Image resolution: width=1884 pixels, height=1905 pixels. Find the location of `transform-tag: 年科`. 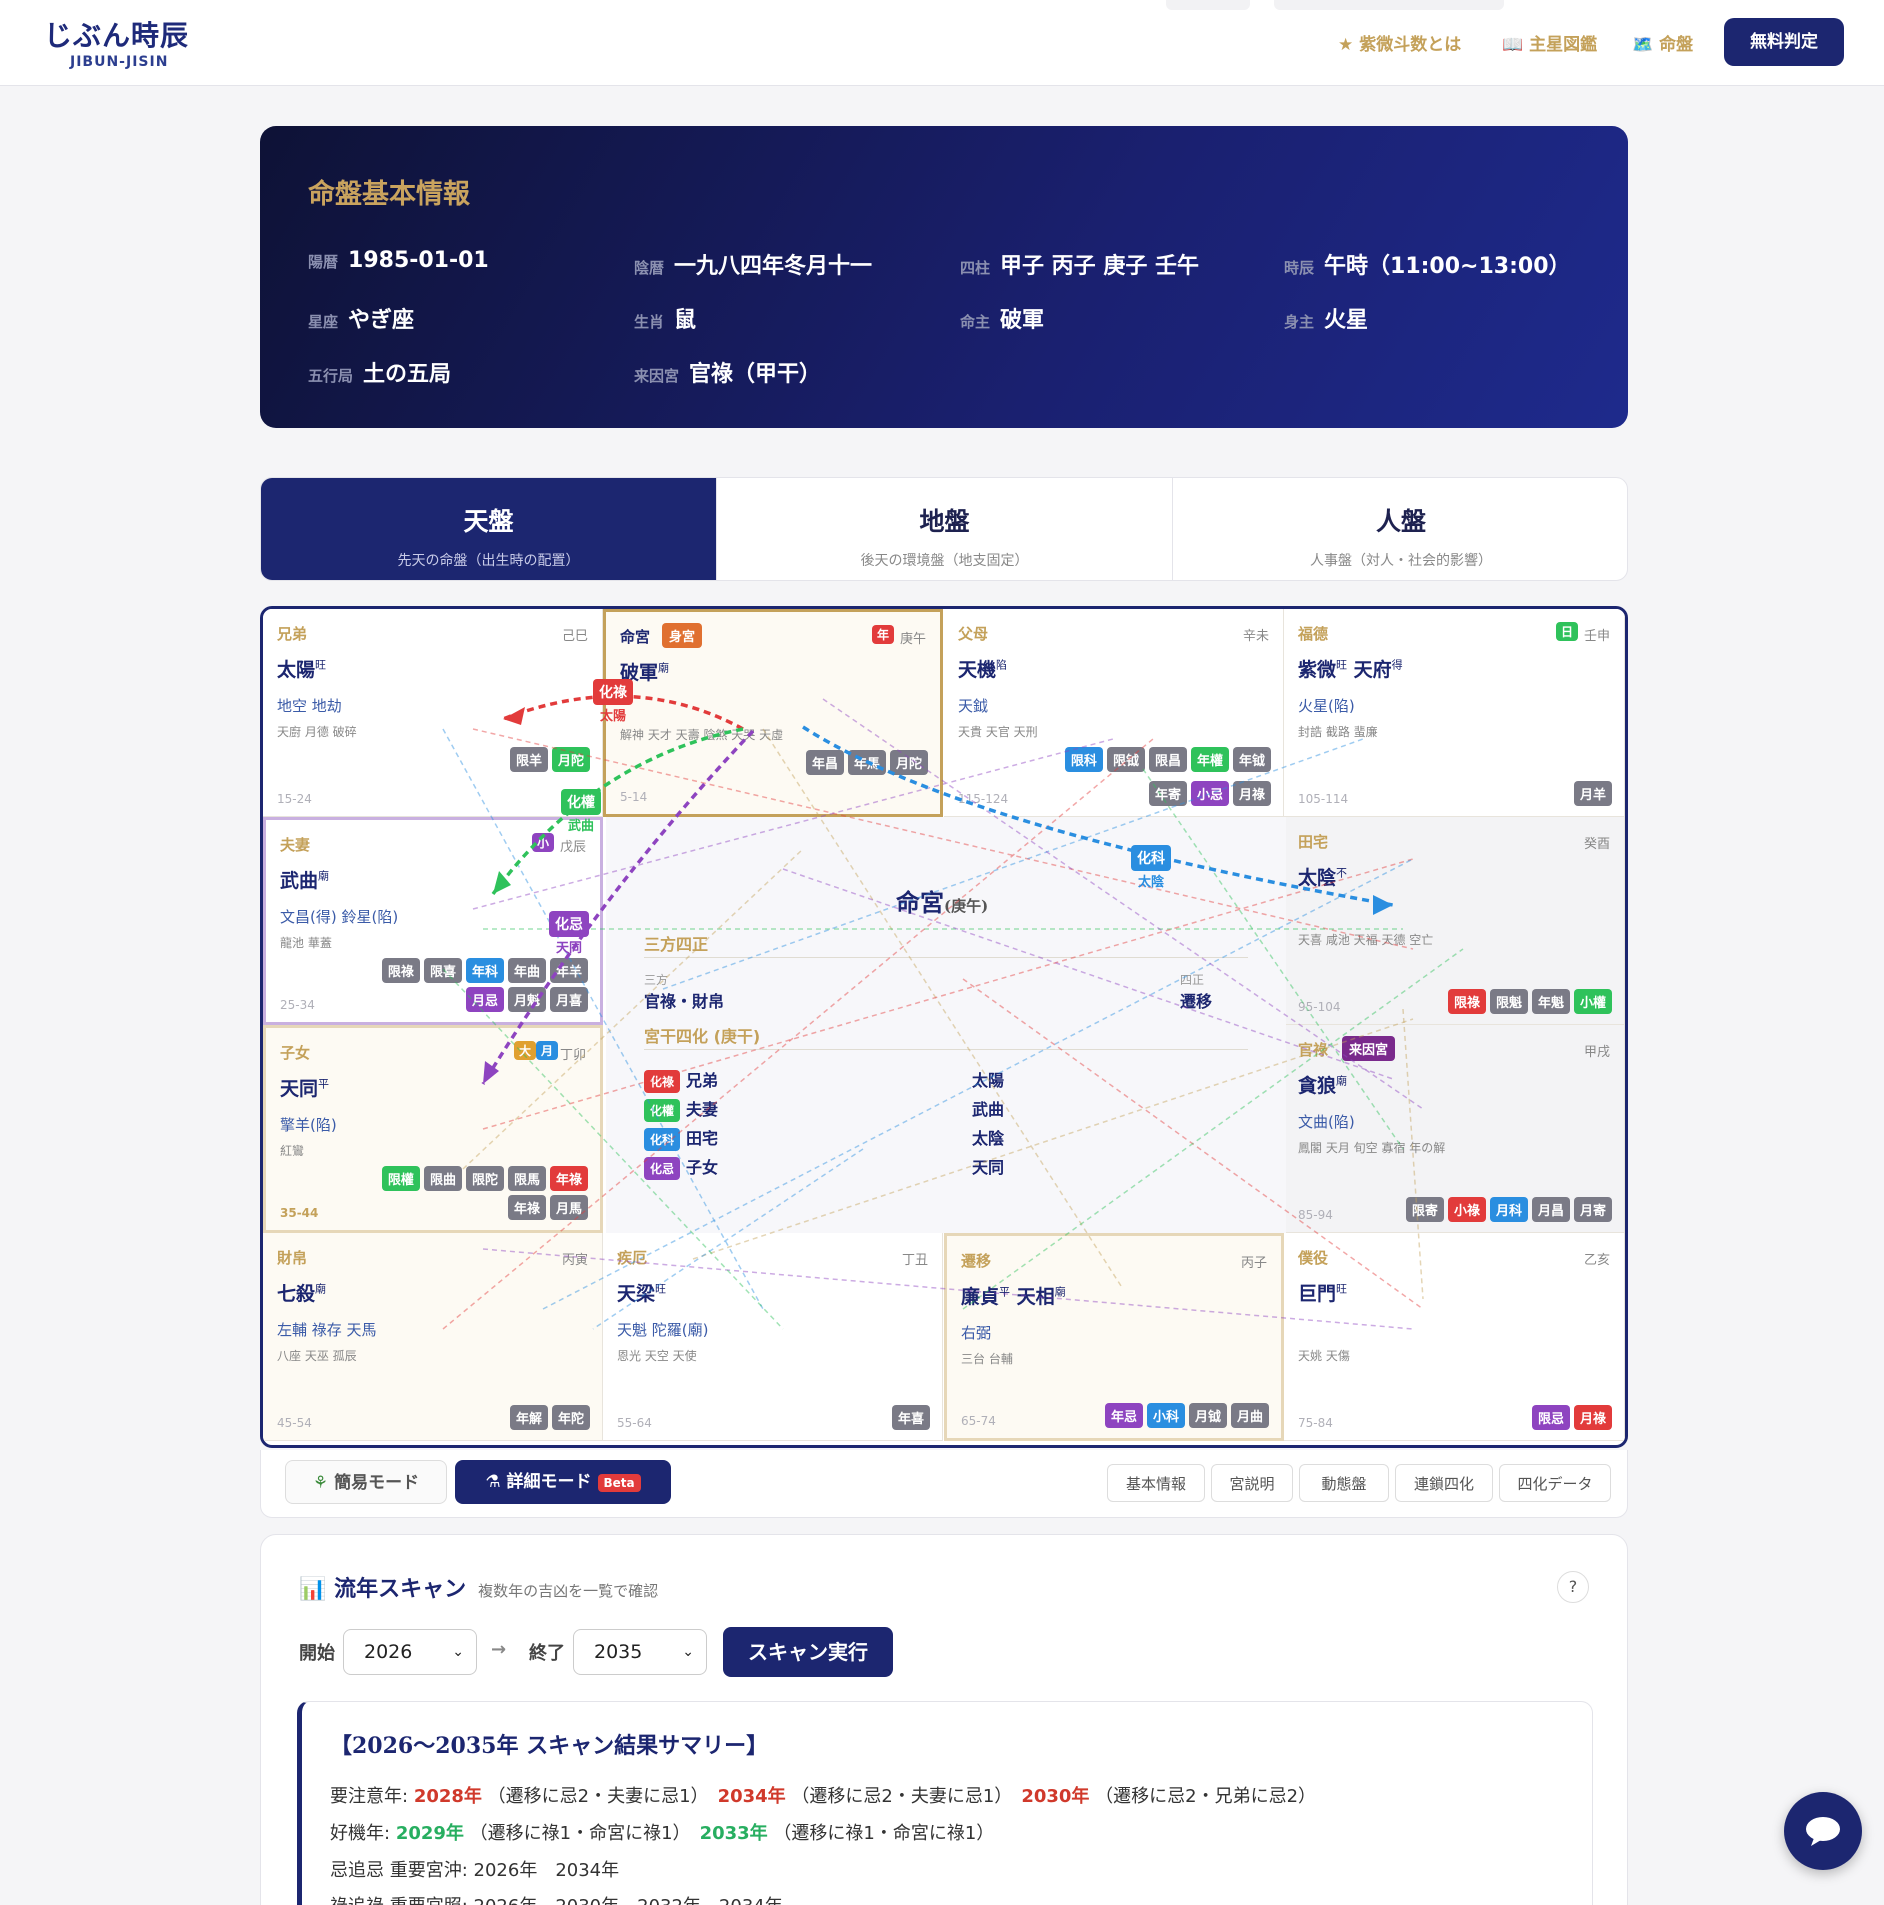

transform-tag: 年科 is located at coordinates (484, 970).